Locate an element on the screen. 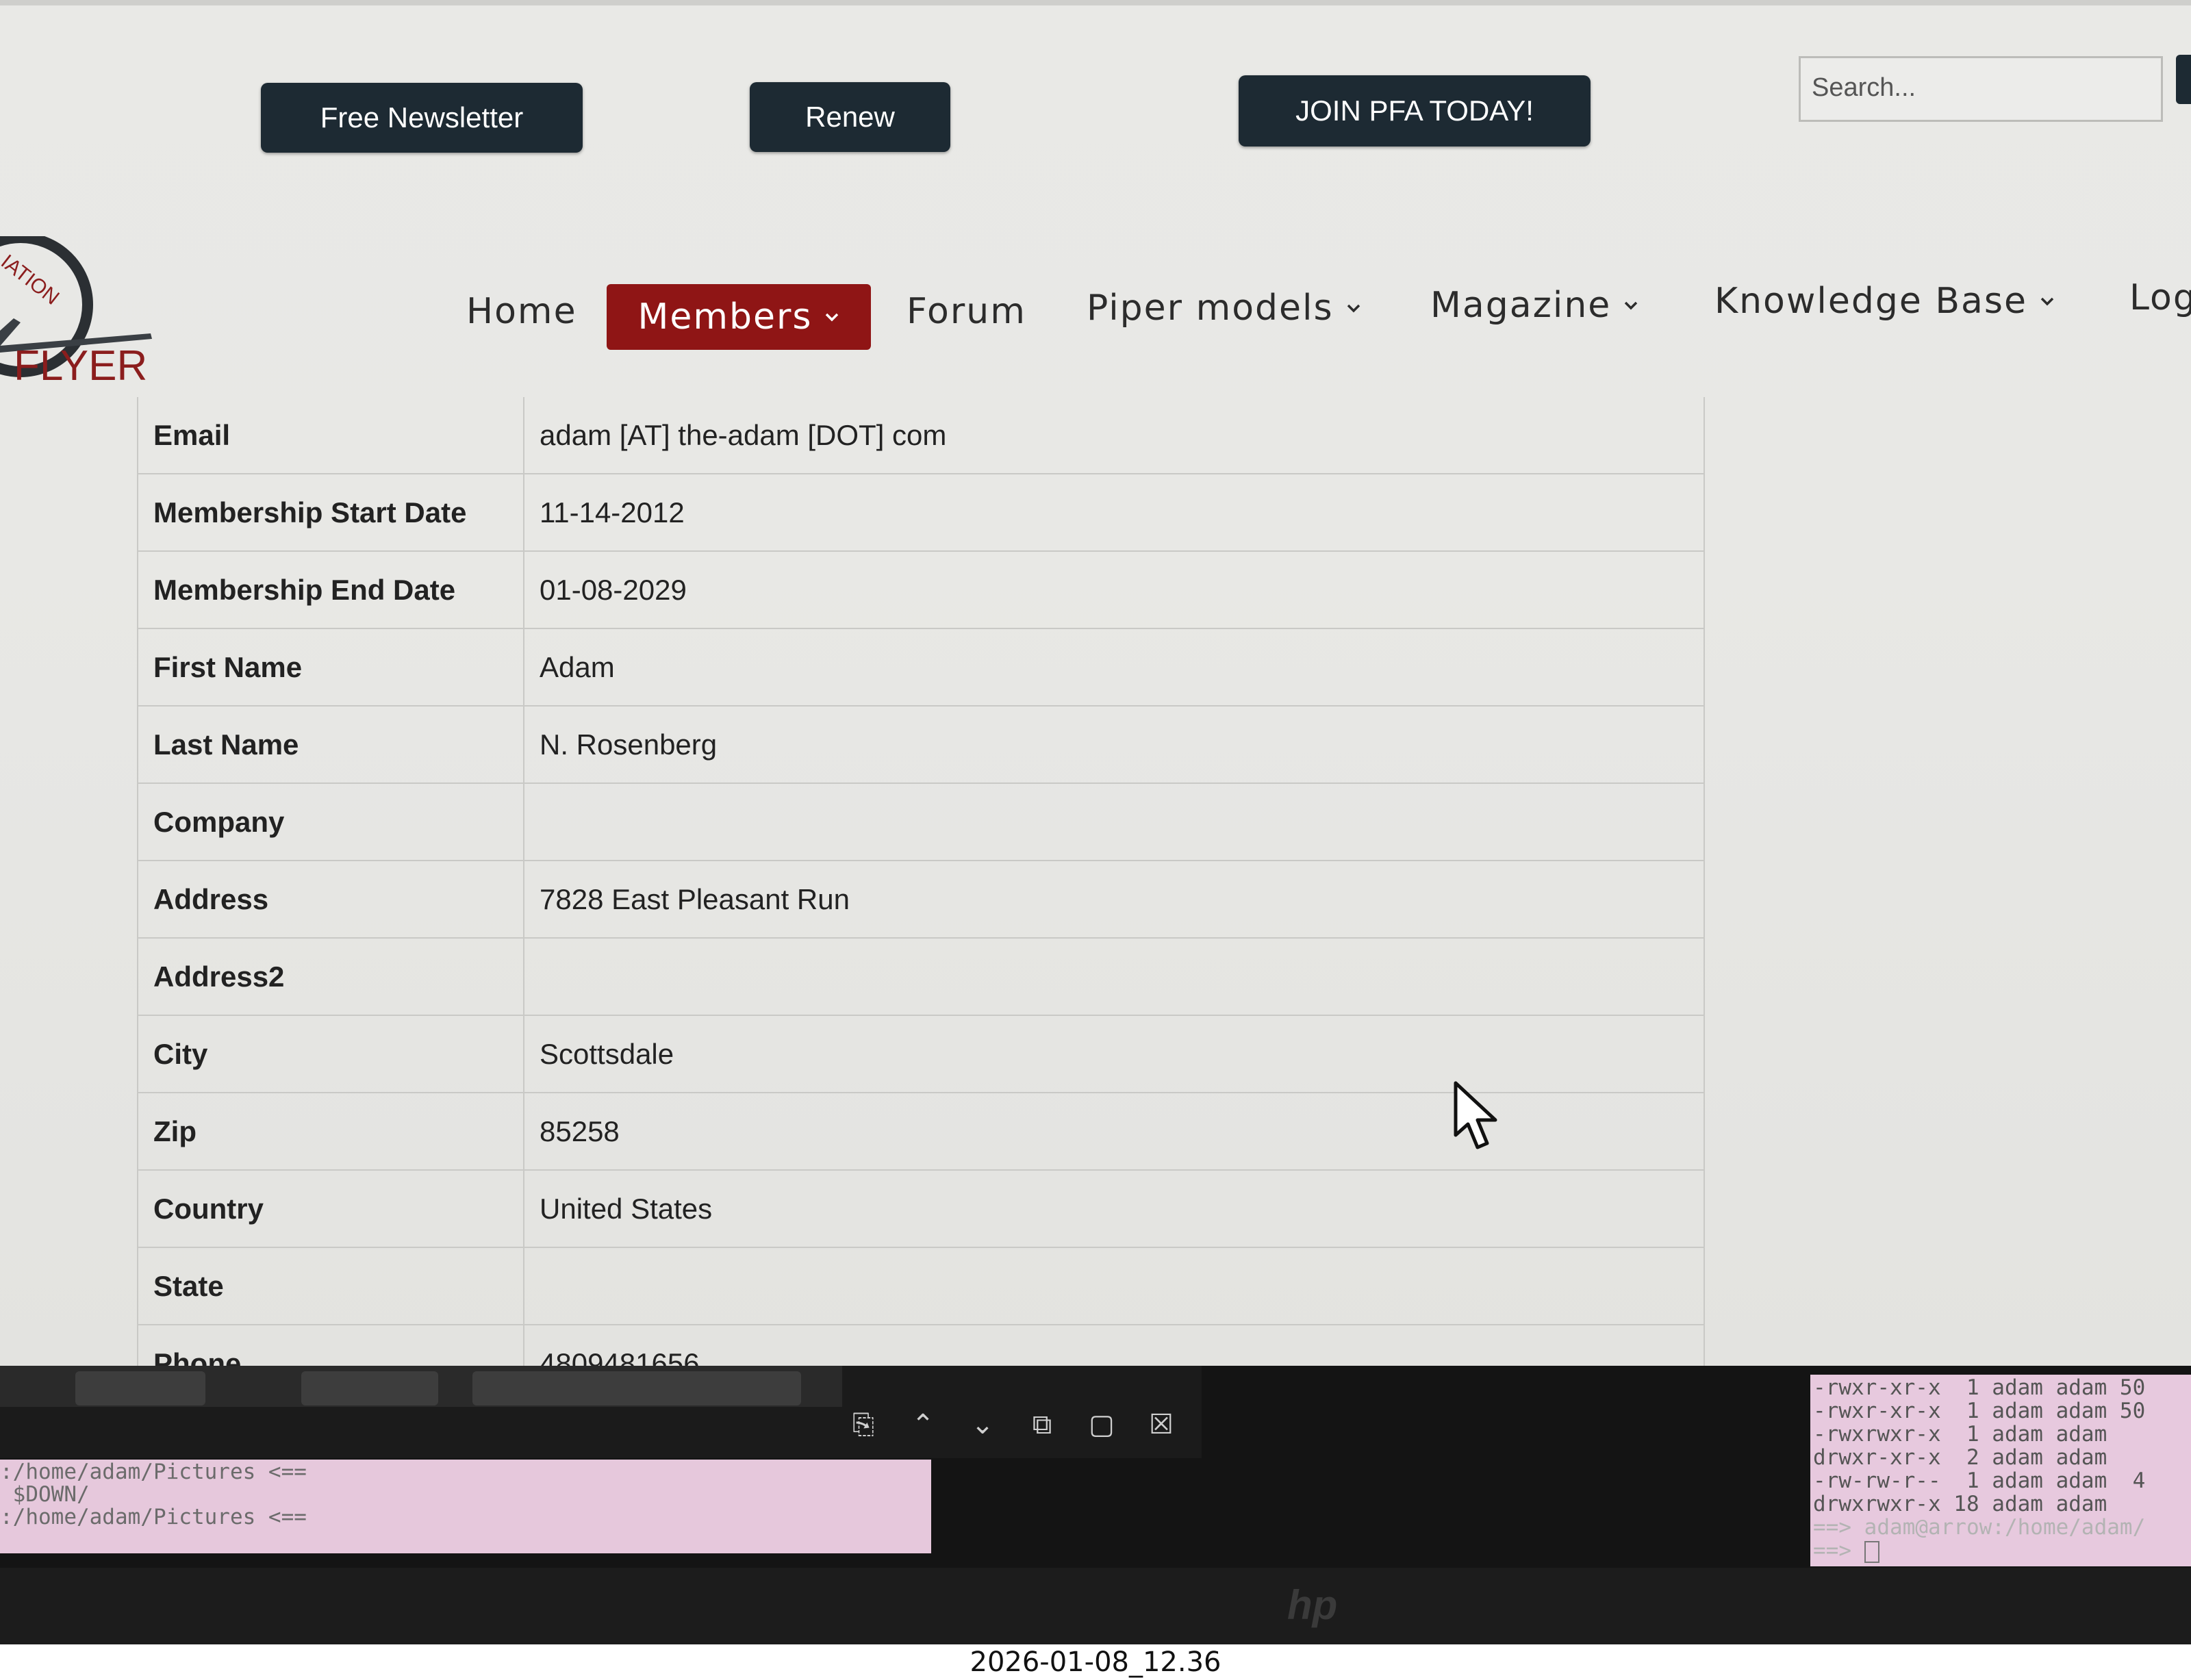  field-label: Phone is located at coordinates (330, 1345).